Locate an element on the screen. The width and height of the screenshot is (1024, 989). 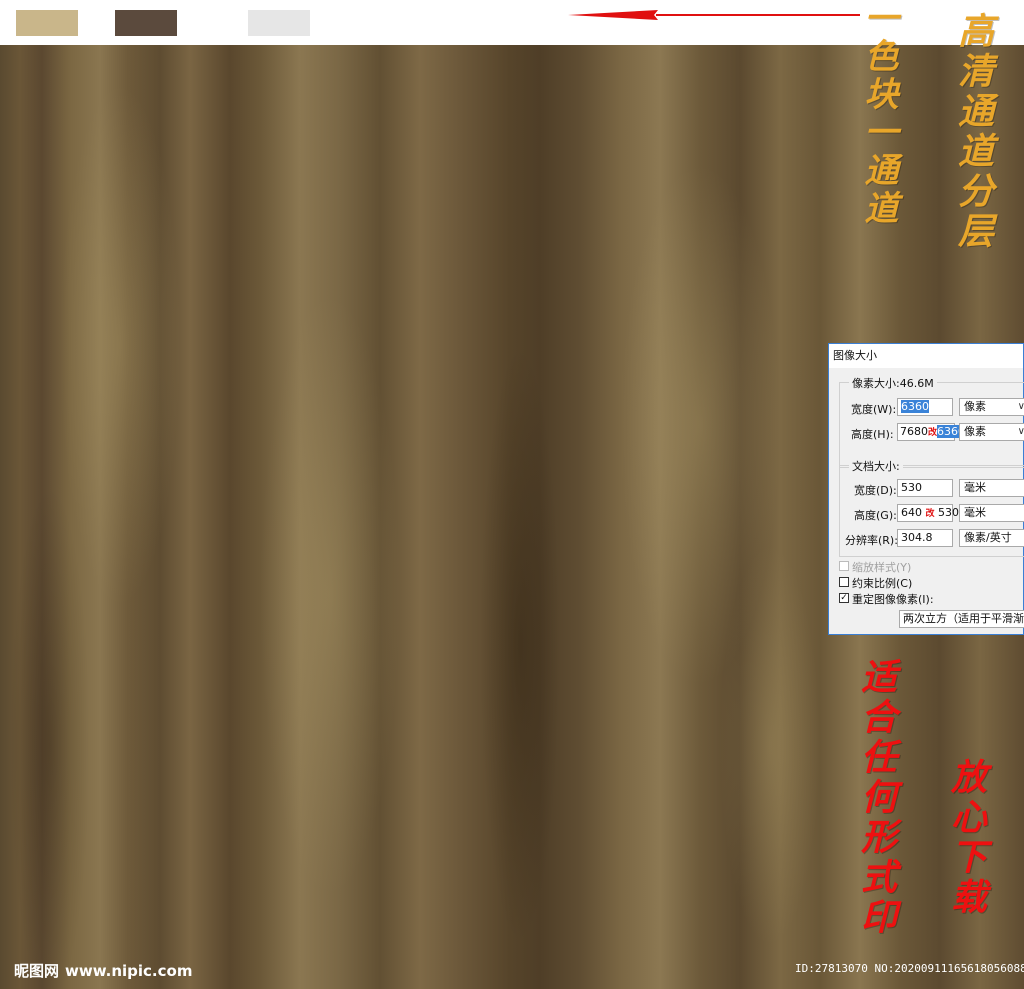
image-id-text: ID:27813070 NO:20200911165618056088 is located at coordinates (909, 968).